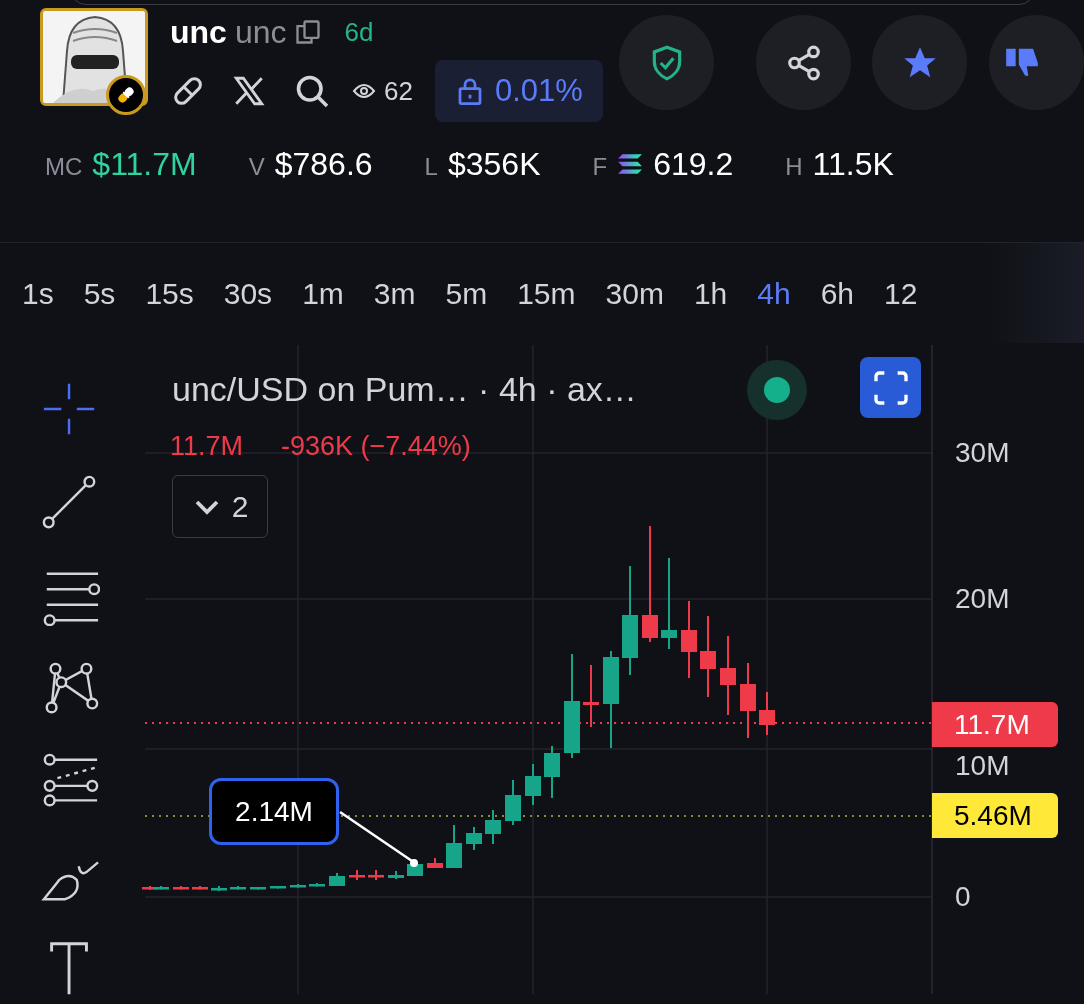 This screenshot has width=1084, height=1004. Describe the element at coordinates (207, 446) in the screenshot. I see `current-price: 11.7M` at that location.